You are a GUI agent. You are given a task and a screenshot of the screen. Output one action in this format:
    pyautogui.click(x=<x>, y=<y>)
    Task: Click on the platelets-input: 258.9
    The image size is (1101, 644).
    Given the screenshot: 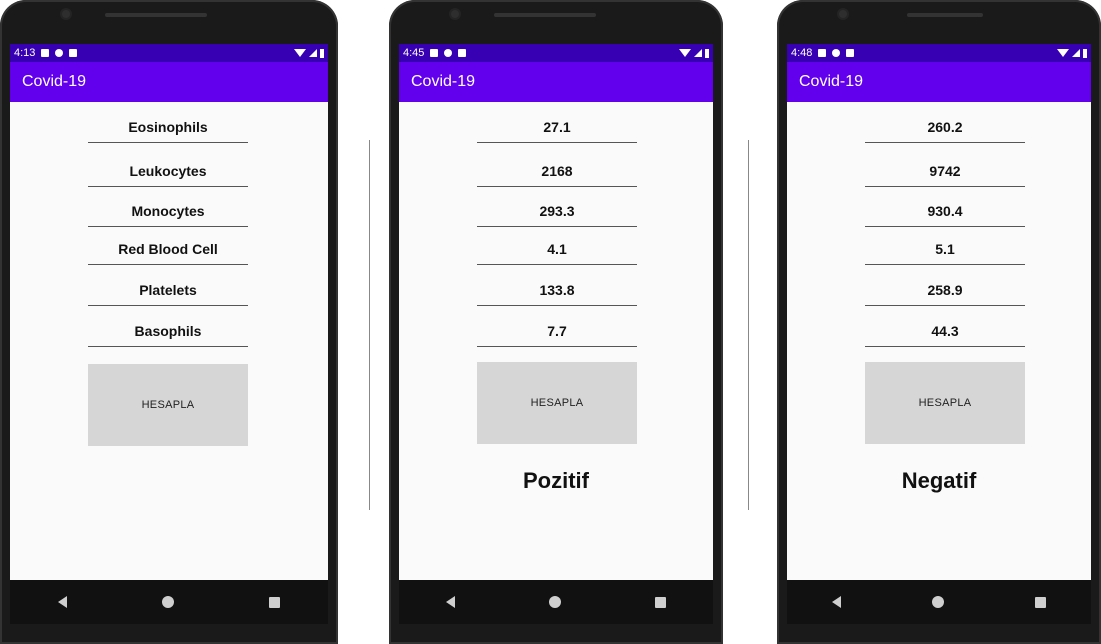 What is the action you would take?
    pyautogui.click(x=945, y=290)
    